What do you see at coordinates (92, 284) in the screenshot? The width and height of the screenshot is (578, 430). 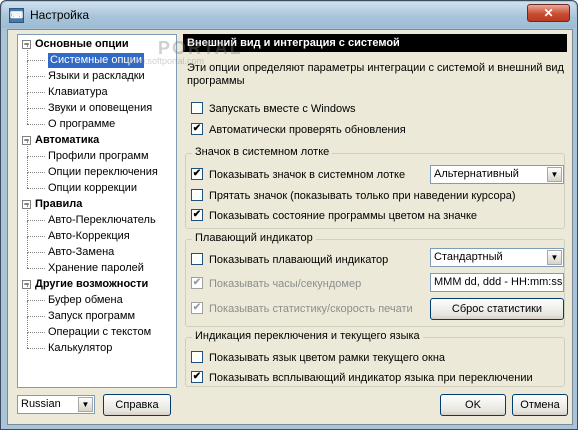 I see `tree-category-label: Другие возможности` at bounding box center [92, 284].